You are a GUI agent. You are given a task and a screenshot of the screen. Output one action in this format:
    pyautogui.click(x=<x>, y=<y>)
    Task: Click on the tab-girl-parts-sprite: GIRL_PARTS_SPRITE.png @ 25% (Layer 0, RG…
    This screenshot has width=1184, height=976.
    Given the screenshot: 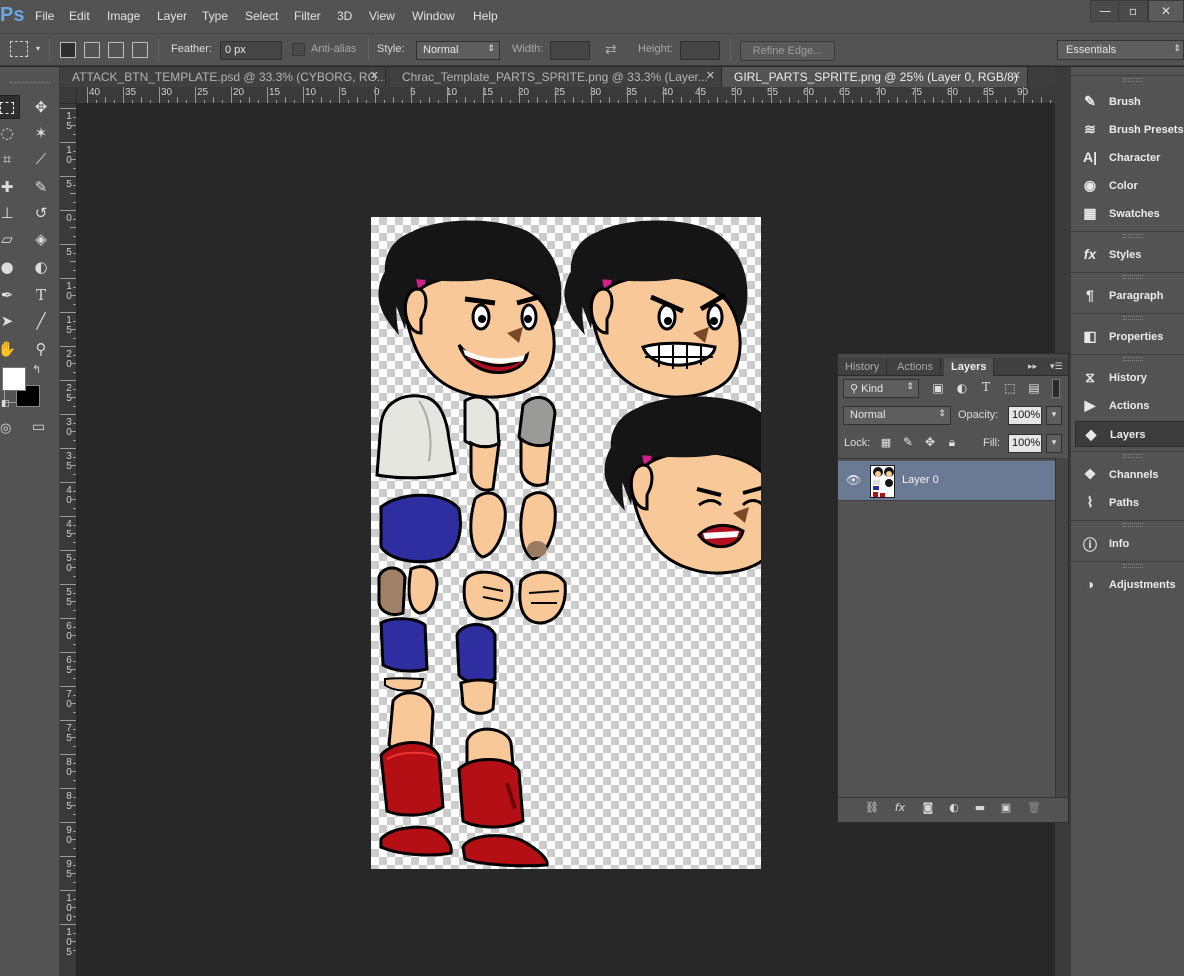 What is the action you would take?
    pyautogui.click(x=875, y=77)
    